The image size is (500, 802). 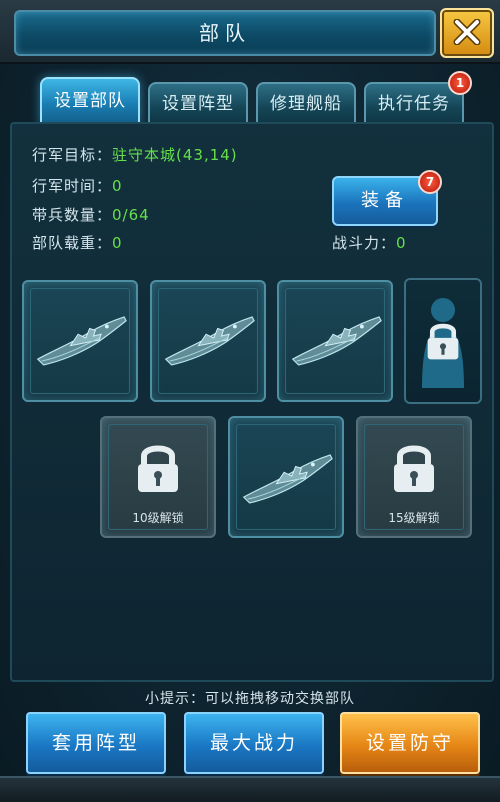 I want to click on locked-slot-level-15: 15级解锁, so click(x=414, y=477).